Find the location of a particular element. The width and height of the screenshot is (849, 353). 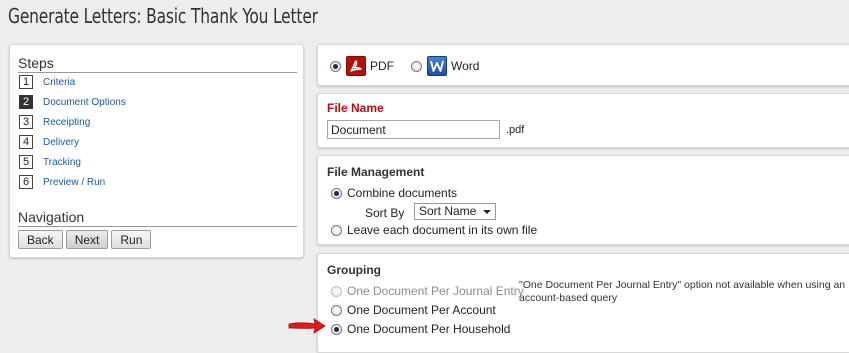

navigation-buttons: Back Next Run is located at coordinates (85, 239).